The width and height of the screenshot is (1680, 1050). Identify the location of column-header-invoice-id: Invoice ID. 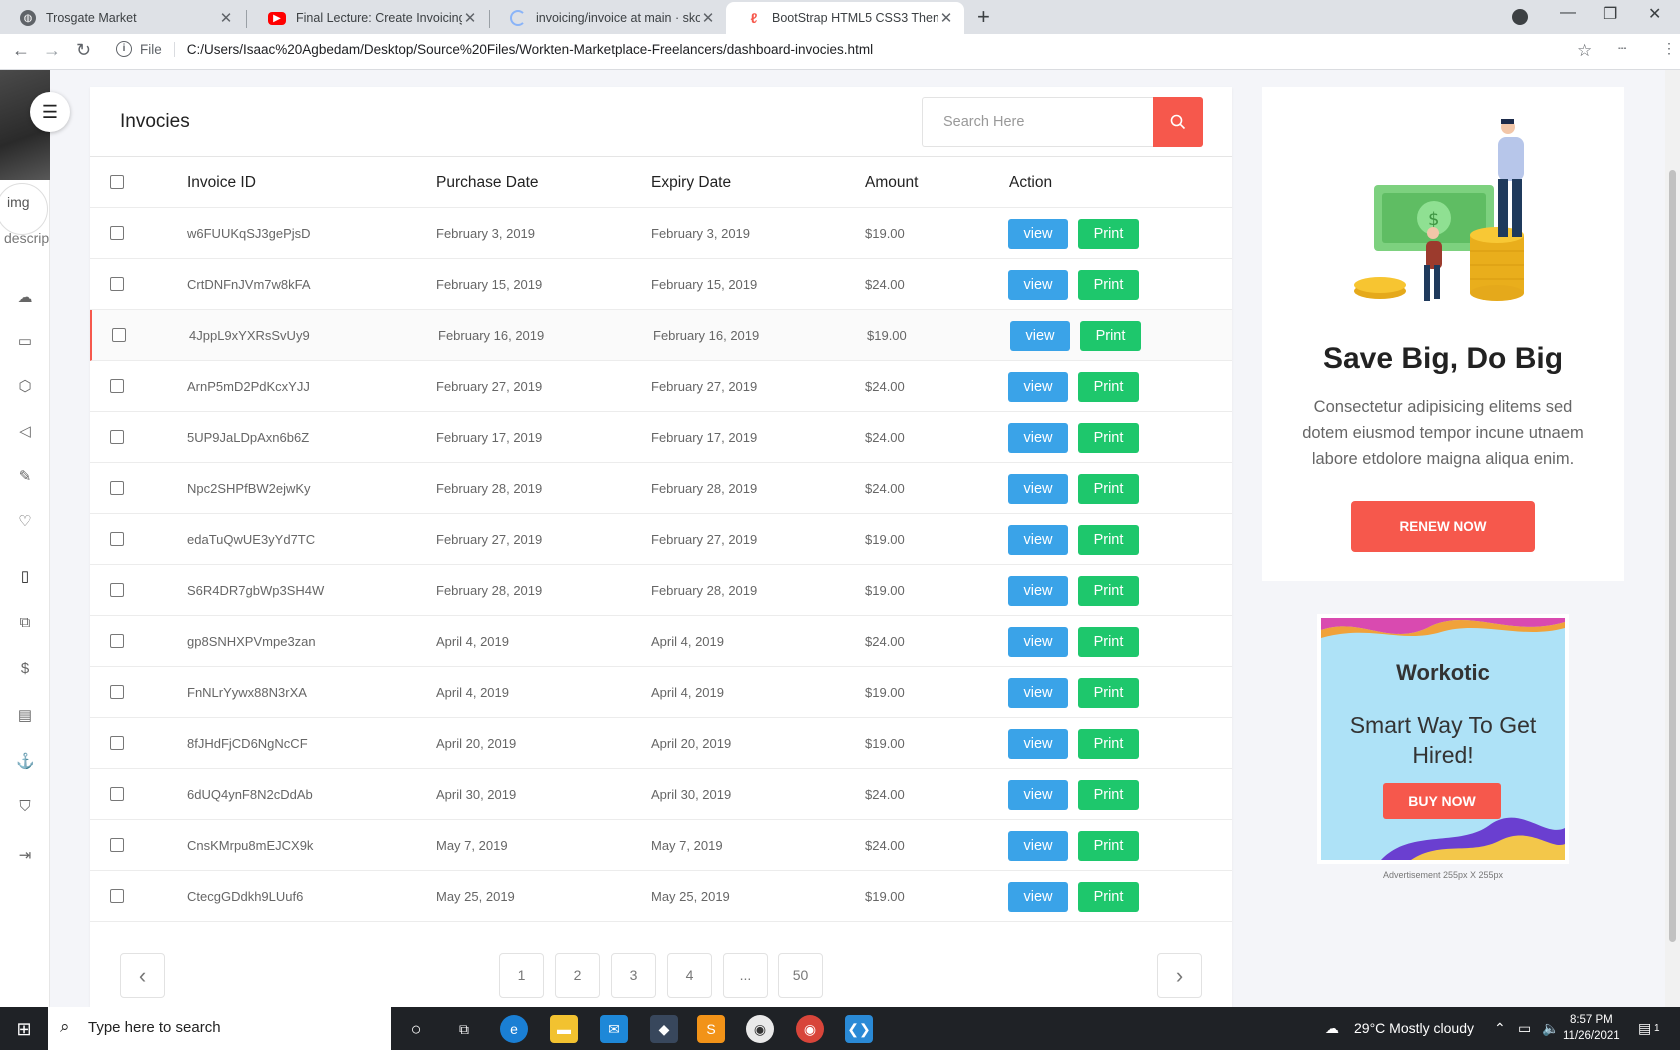
(221, 182).